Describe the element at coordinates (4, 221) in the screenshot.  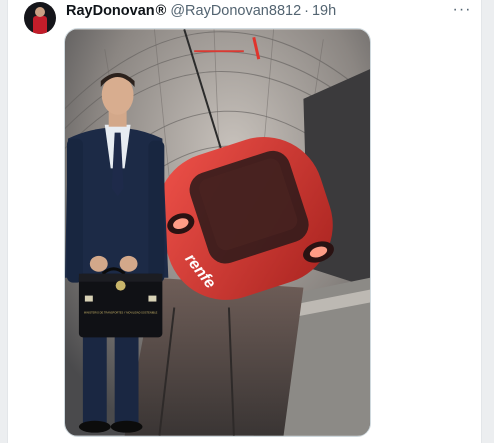
I see `left-gutter` at that location.